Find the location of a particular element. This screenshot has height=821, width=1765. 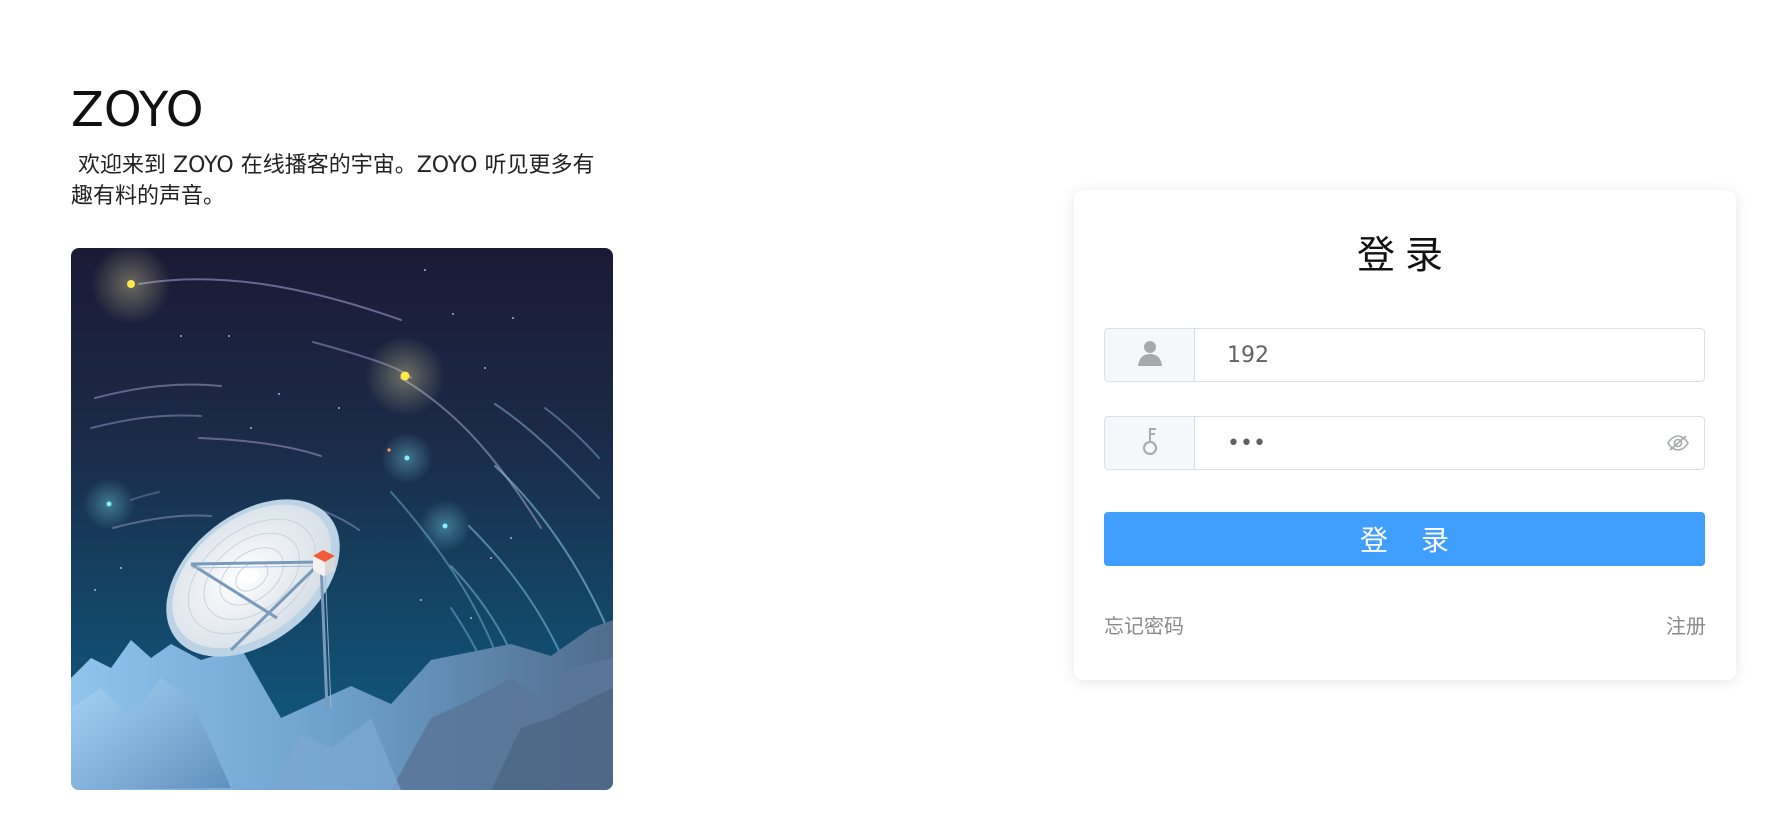

password-field is located at coordinates (1404, 443).